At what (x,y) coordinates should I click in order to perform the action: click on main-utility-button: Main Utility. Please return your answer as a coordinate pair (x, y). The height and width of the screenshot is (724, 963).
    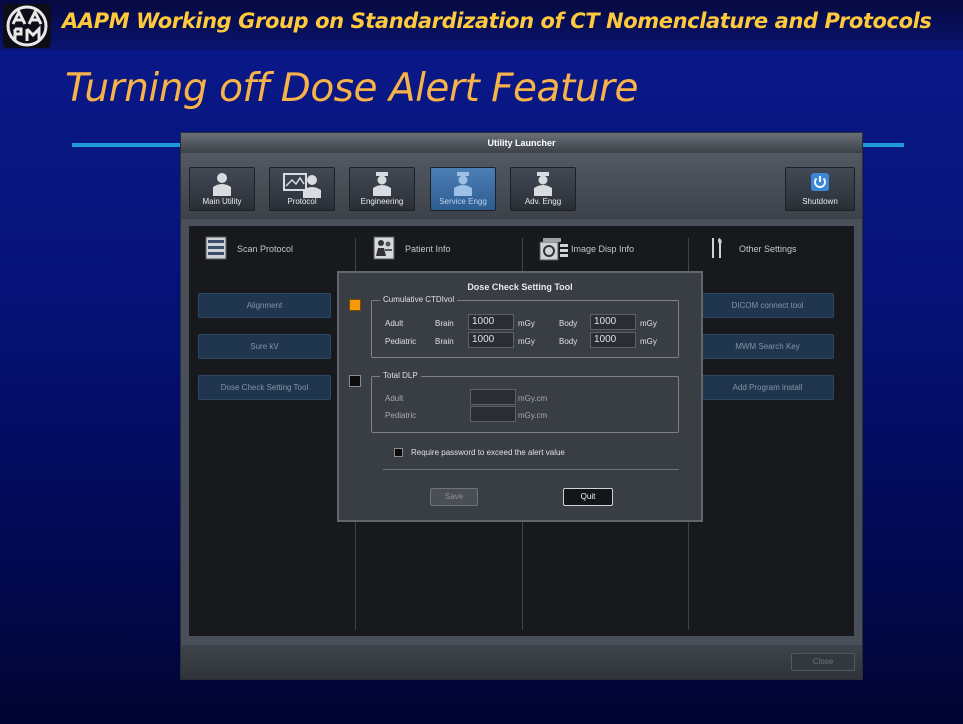
    Looking at the image, I should click on (222, 189).